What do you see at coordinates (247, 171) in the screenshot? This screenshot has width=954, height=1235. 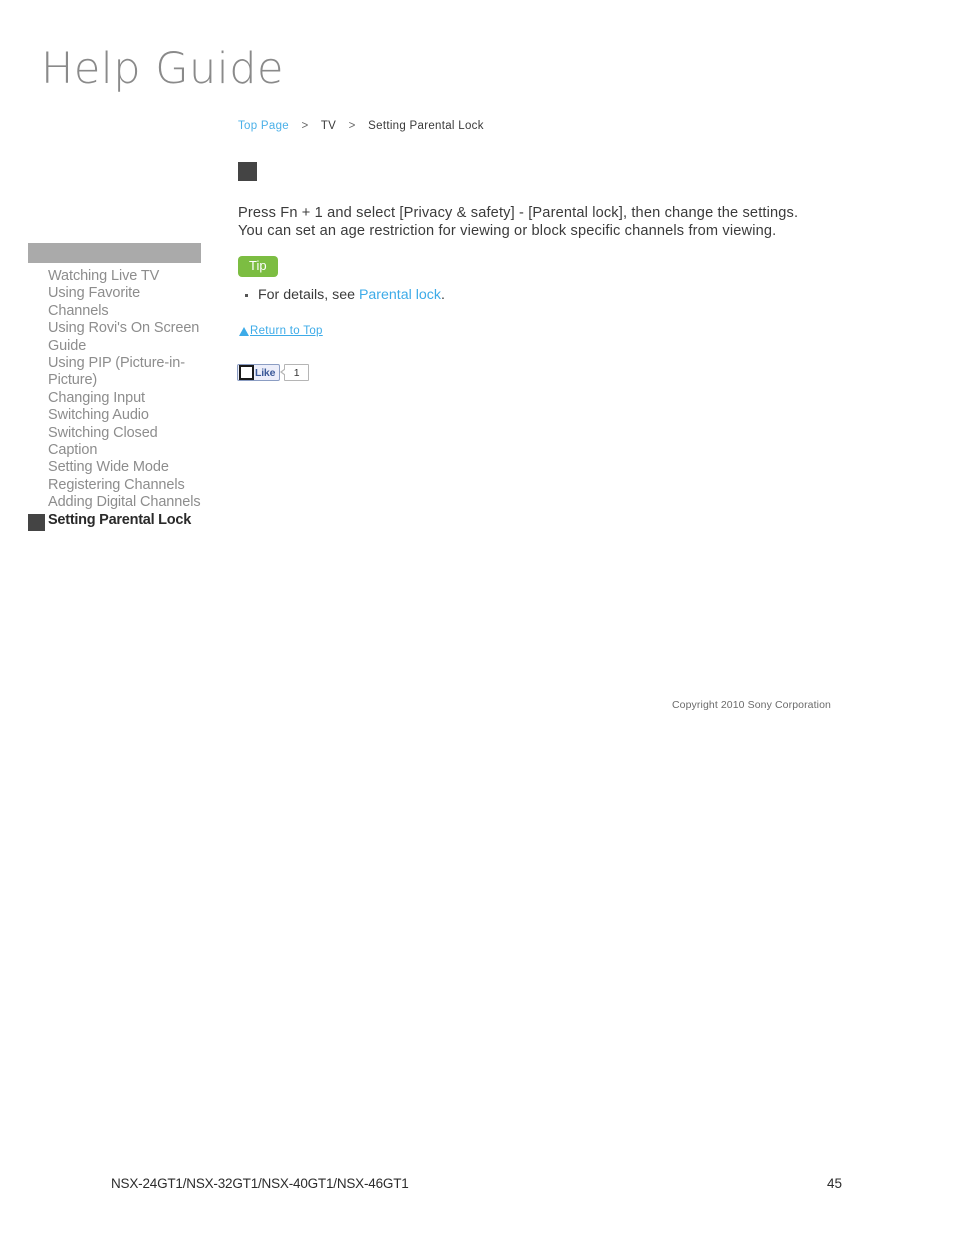 I see `page-title-image-placeholder` at bounding box center [247, 171].